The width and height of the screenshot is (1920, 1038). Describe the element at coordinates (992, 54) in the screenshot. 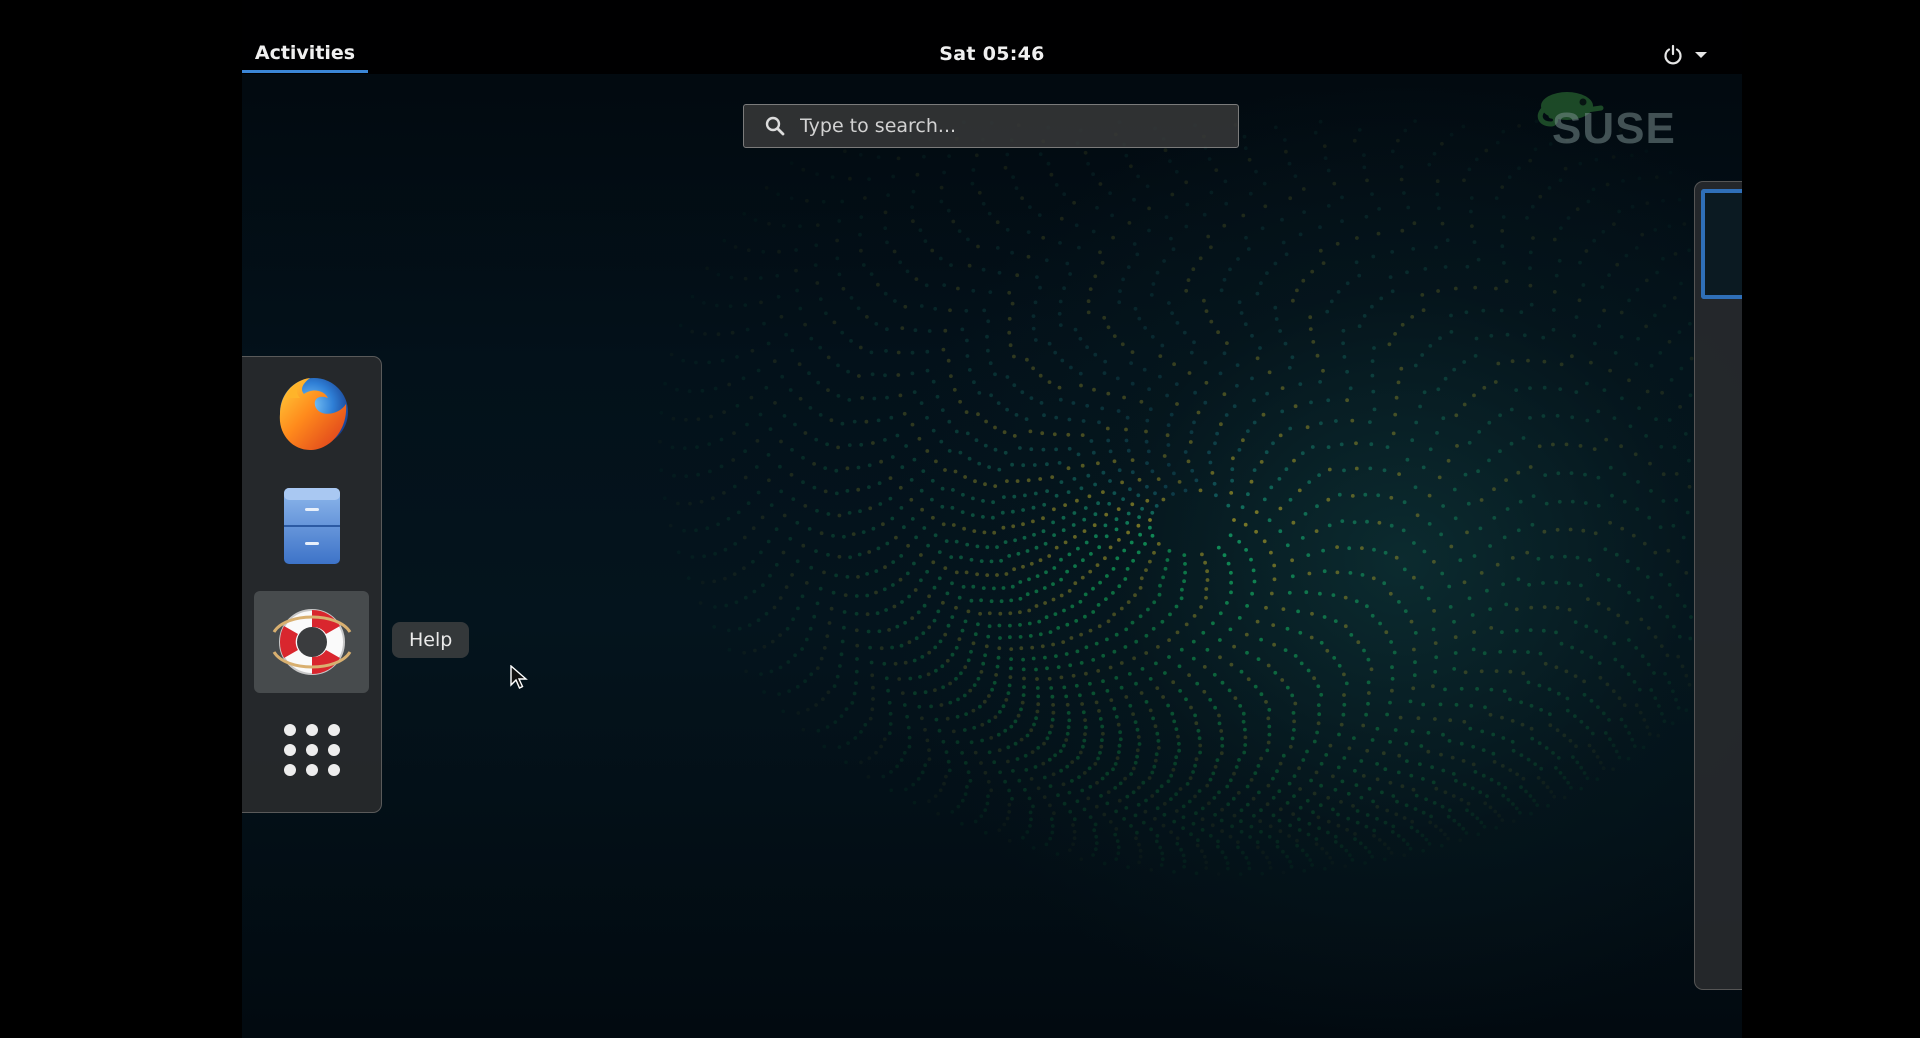

I see `clock: Sat 05:46` at that location.